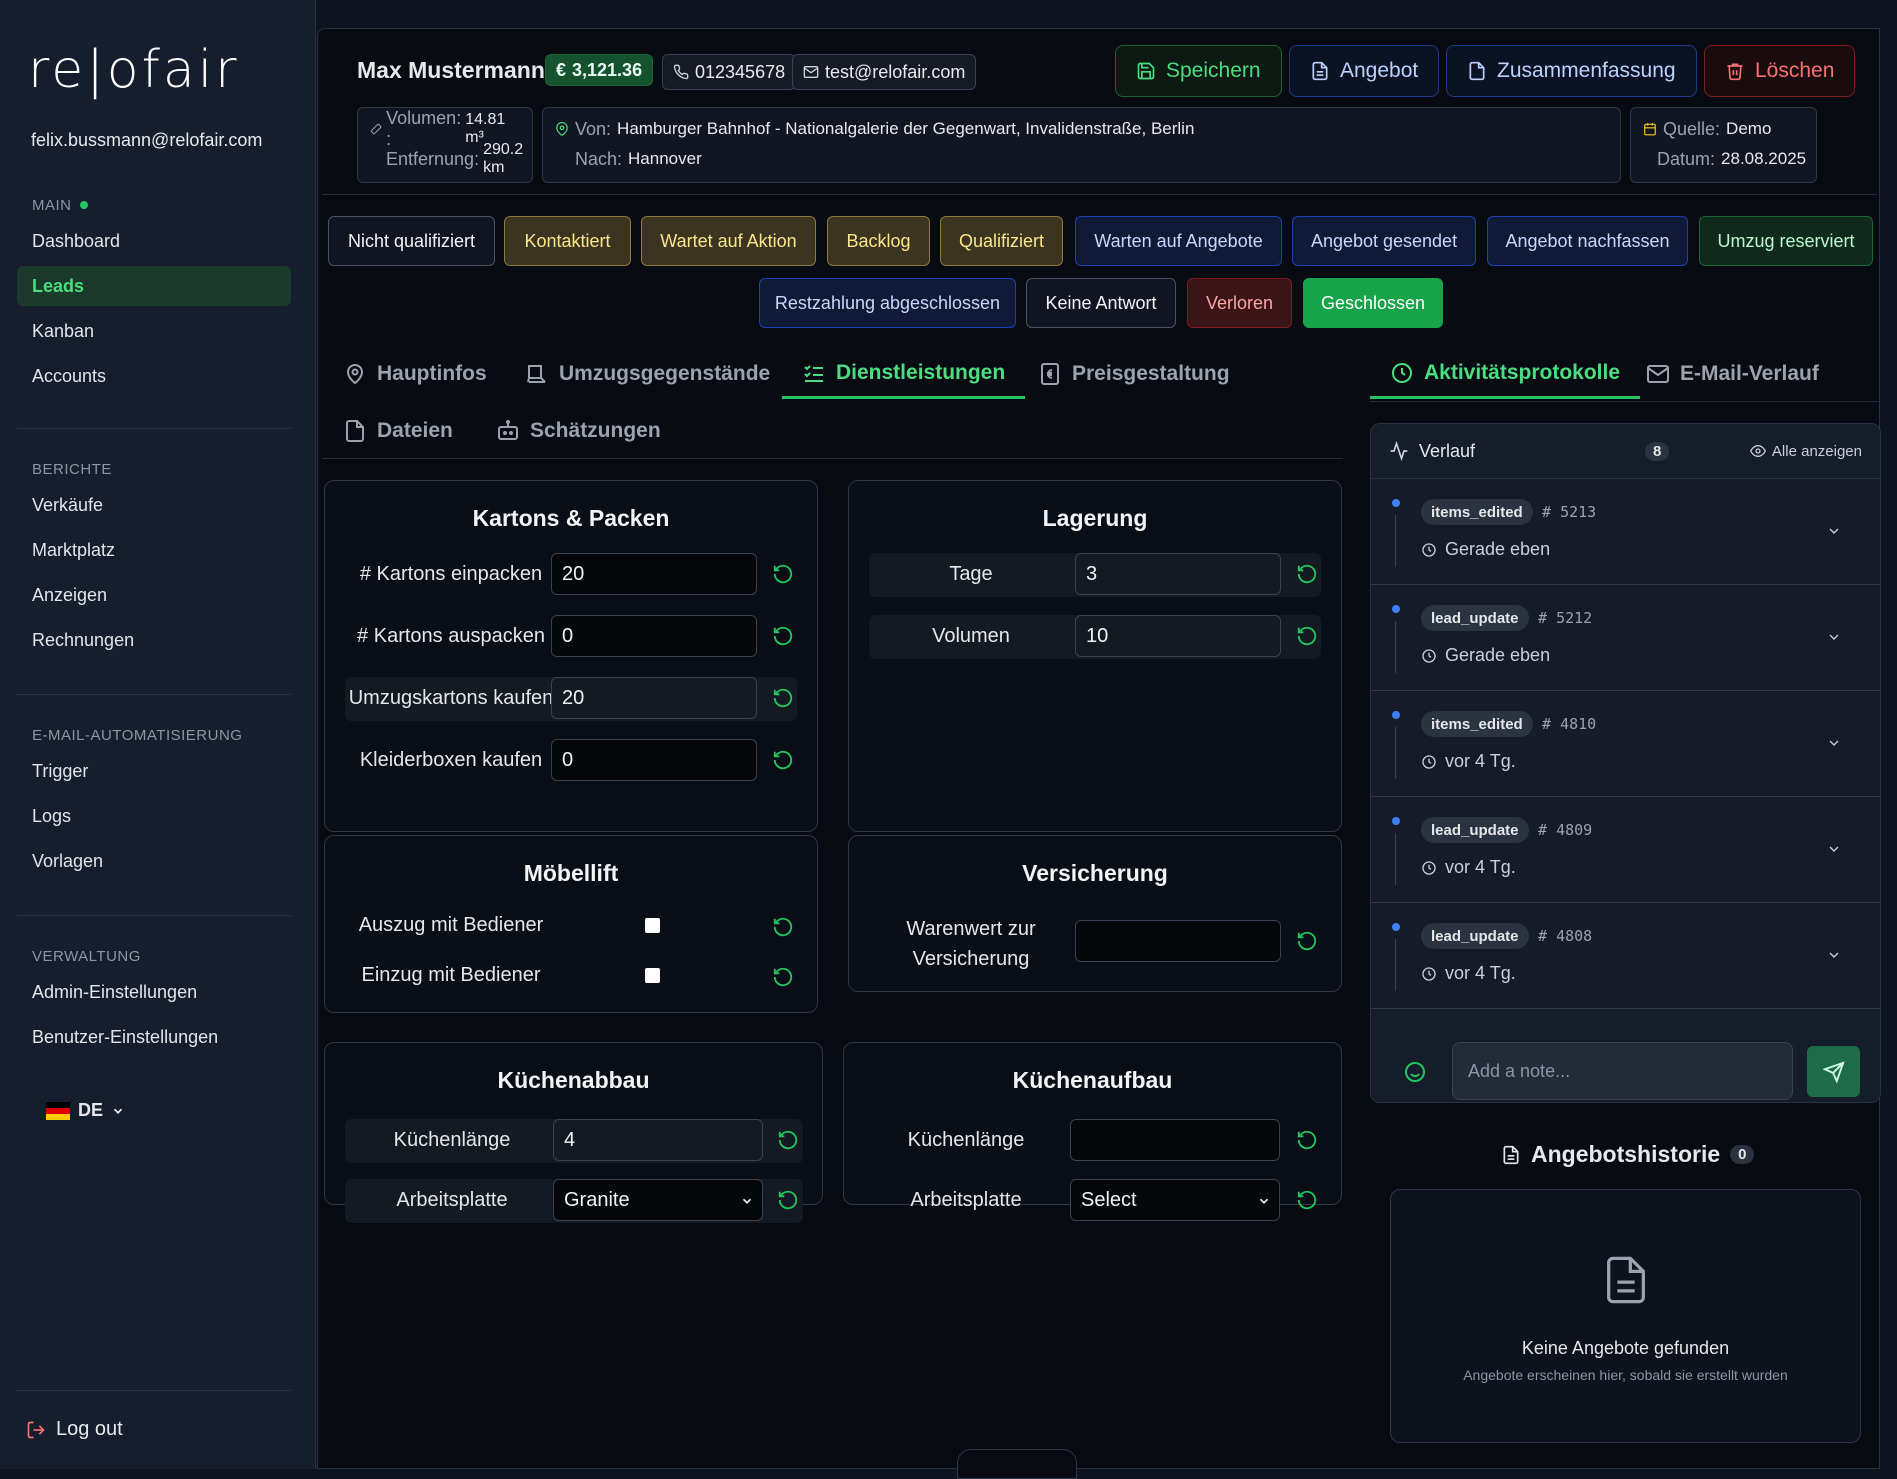  Describe the element at coordinates (415, 430) in the screenshot. I see `tab-label: Dateien` at that location.